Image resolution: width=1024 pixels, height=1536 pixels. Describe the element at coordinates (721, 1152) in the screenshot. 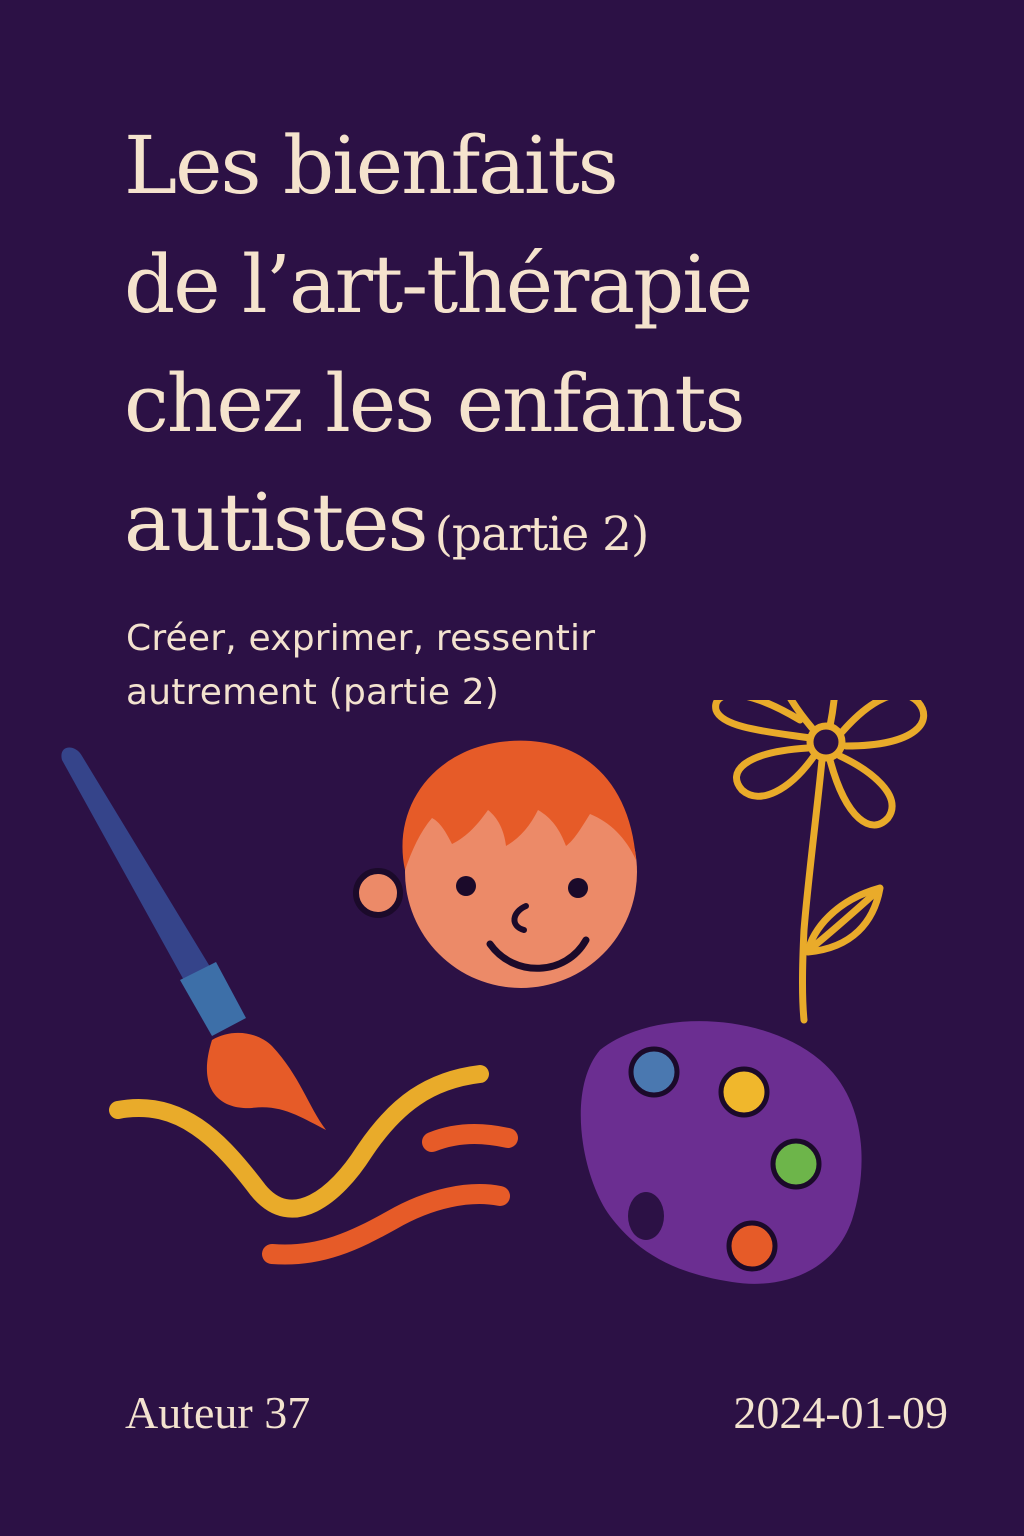

I see `palette-icon` at that location.